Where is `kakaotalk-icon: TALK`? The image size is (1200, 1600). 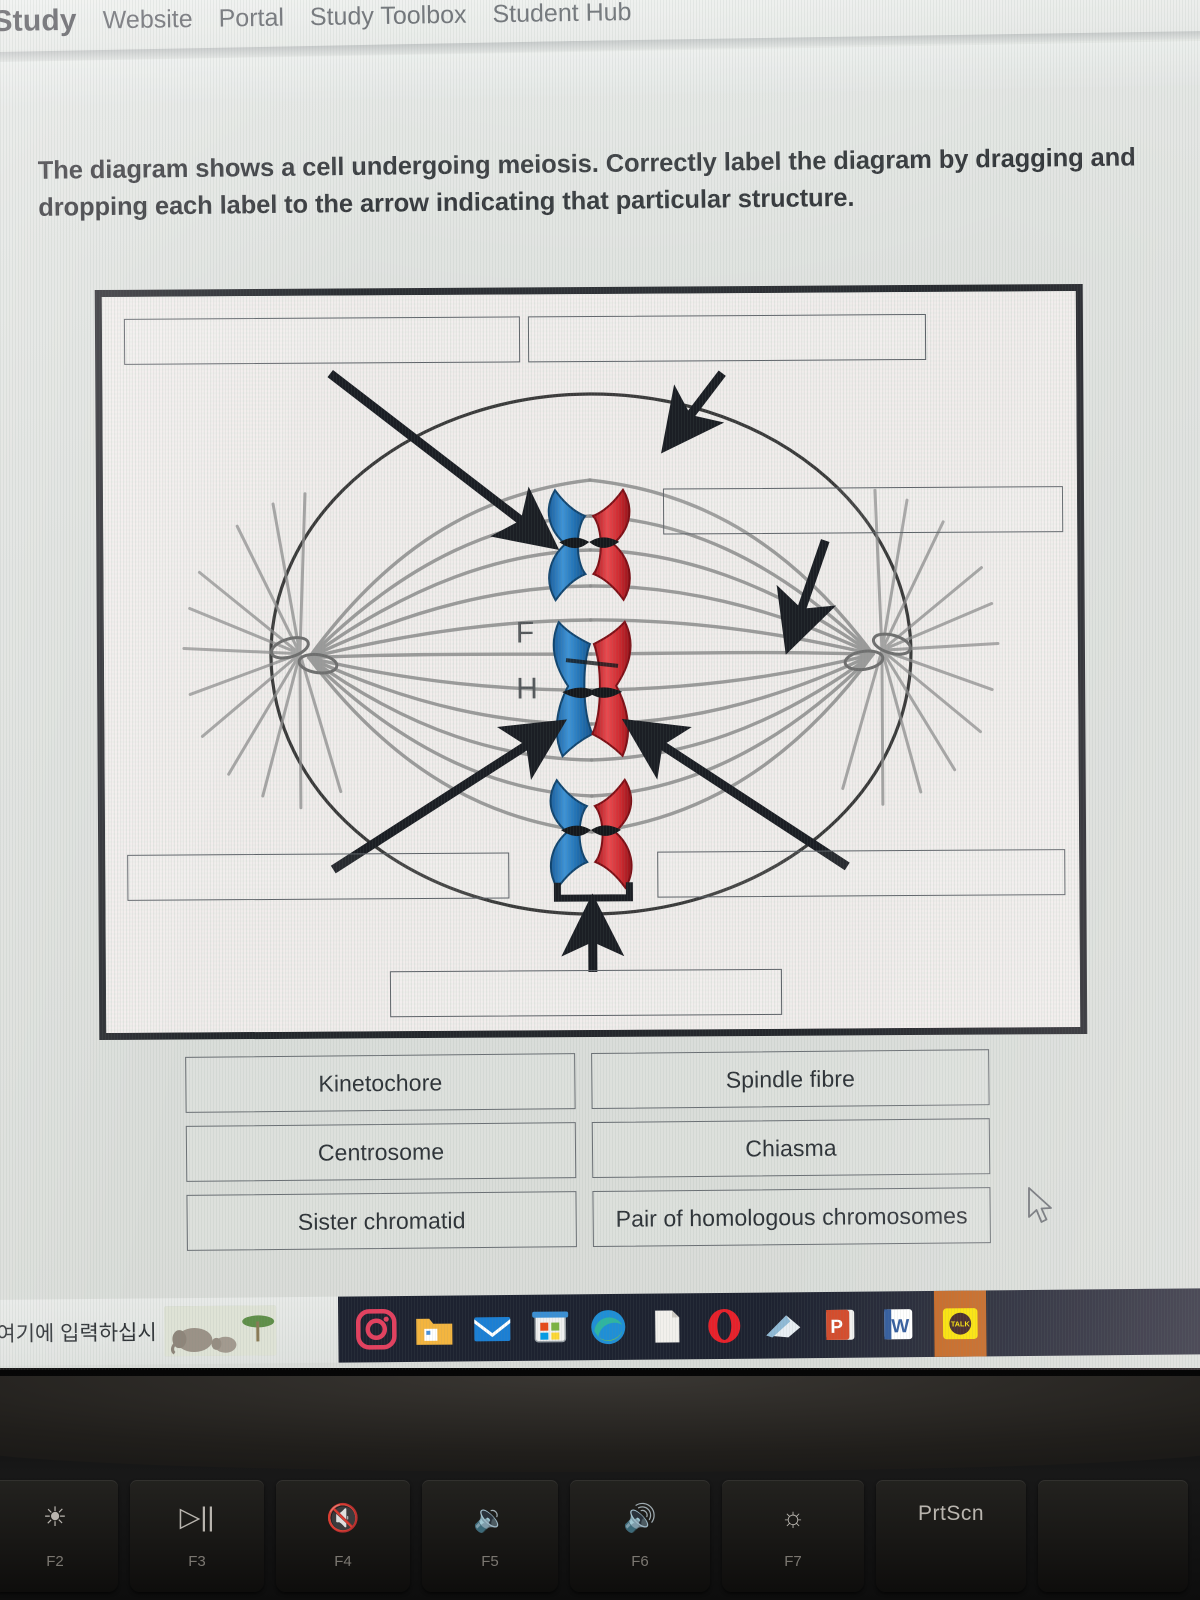 kakaotalk-icon: TALK is located at coordinates (960, 1323).